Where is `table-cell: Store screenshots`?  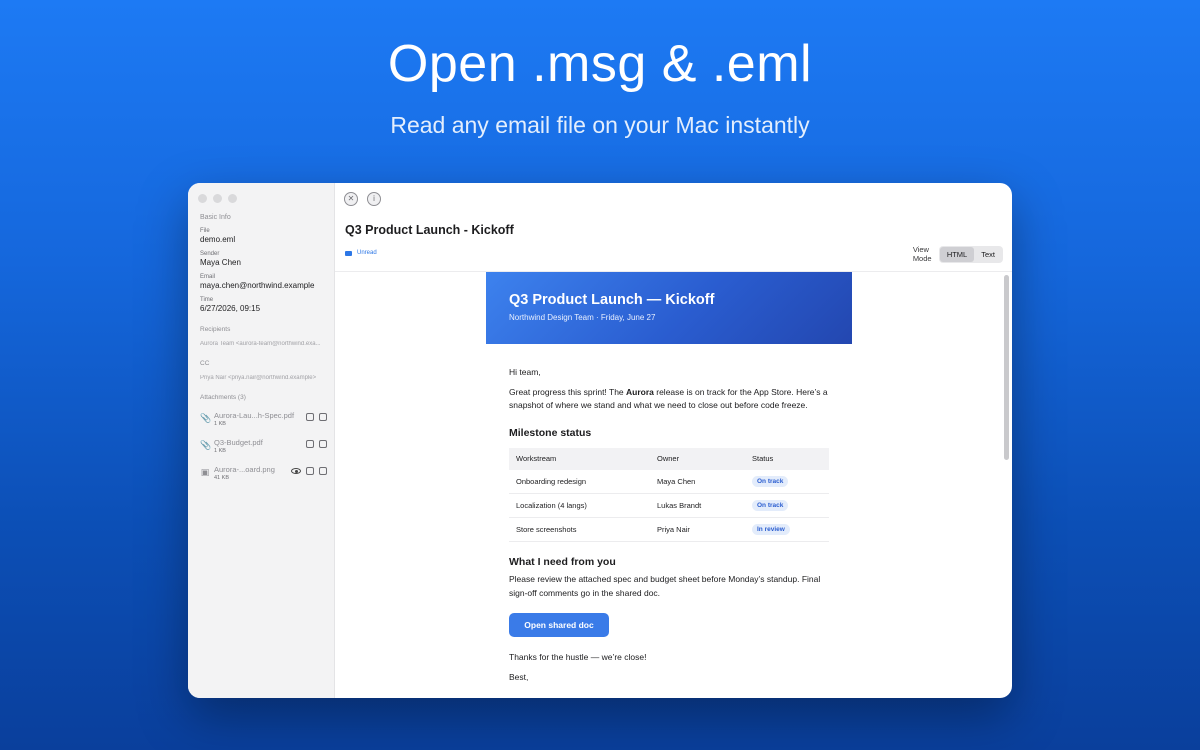 table-cell: Store screenshots is located at coordinates (579, 529).